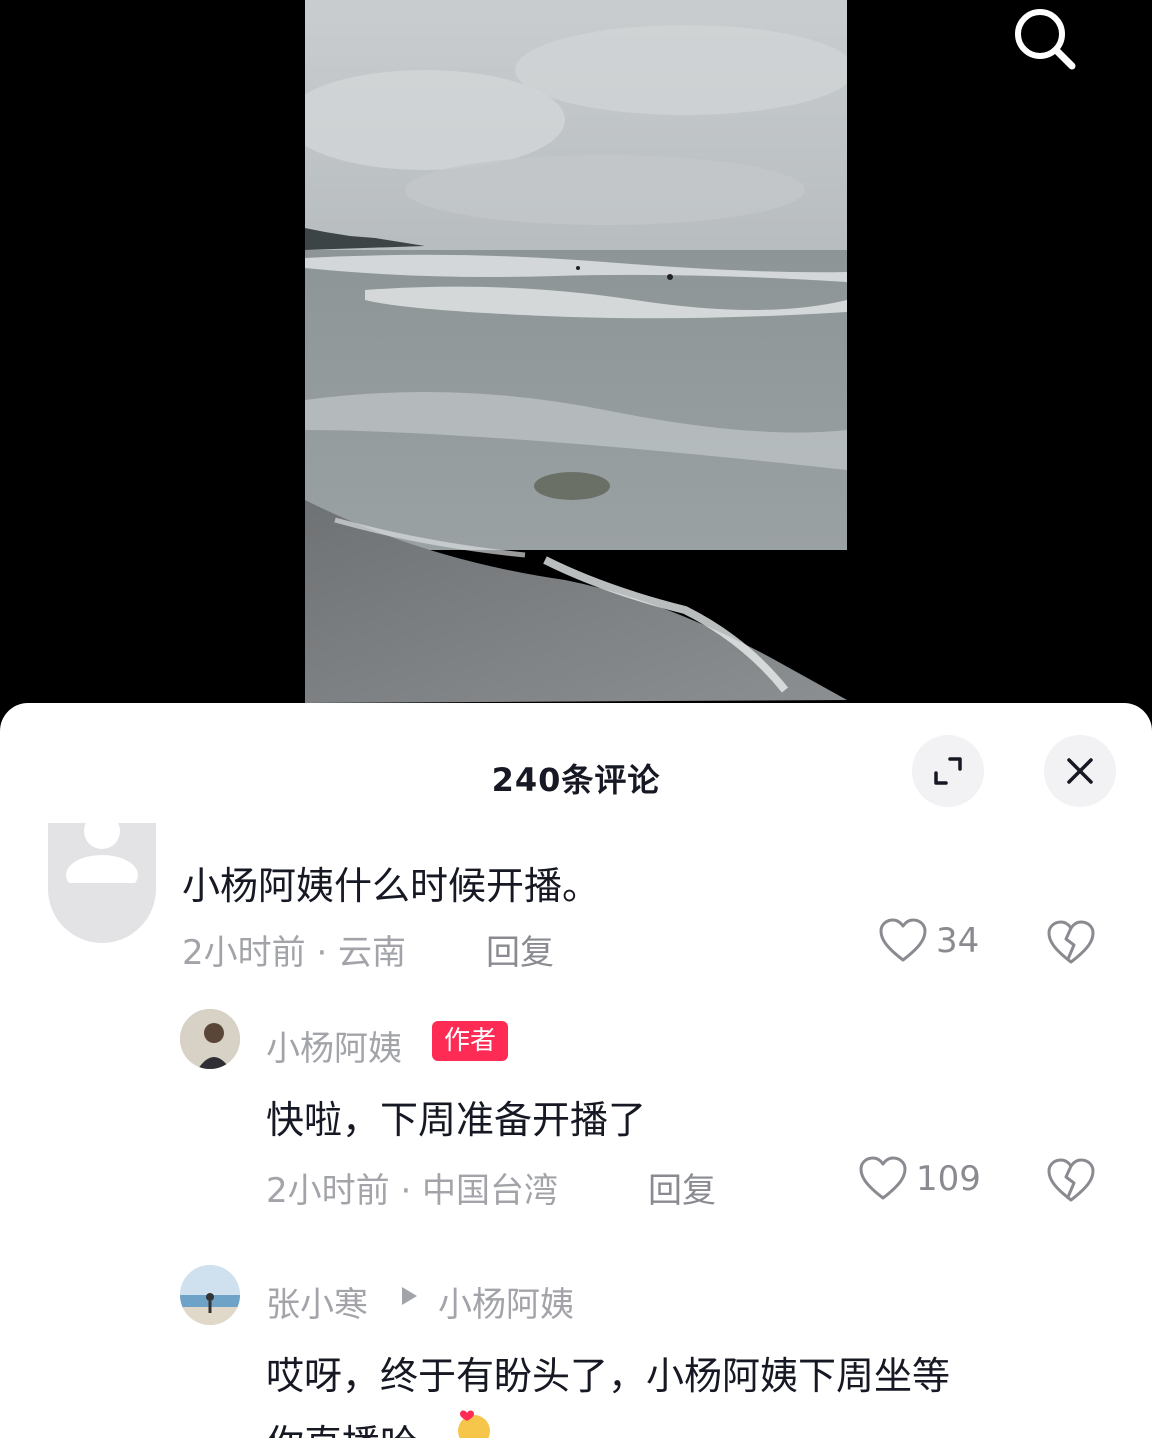  Describe the element at coordinates (317, 1301) in the screenshot. I see `comment-author: 张小寒` at that location.